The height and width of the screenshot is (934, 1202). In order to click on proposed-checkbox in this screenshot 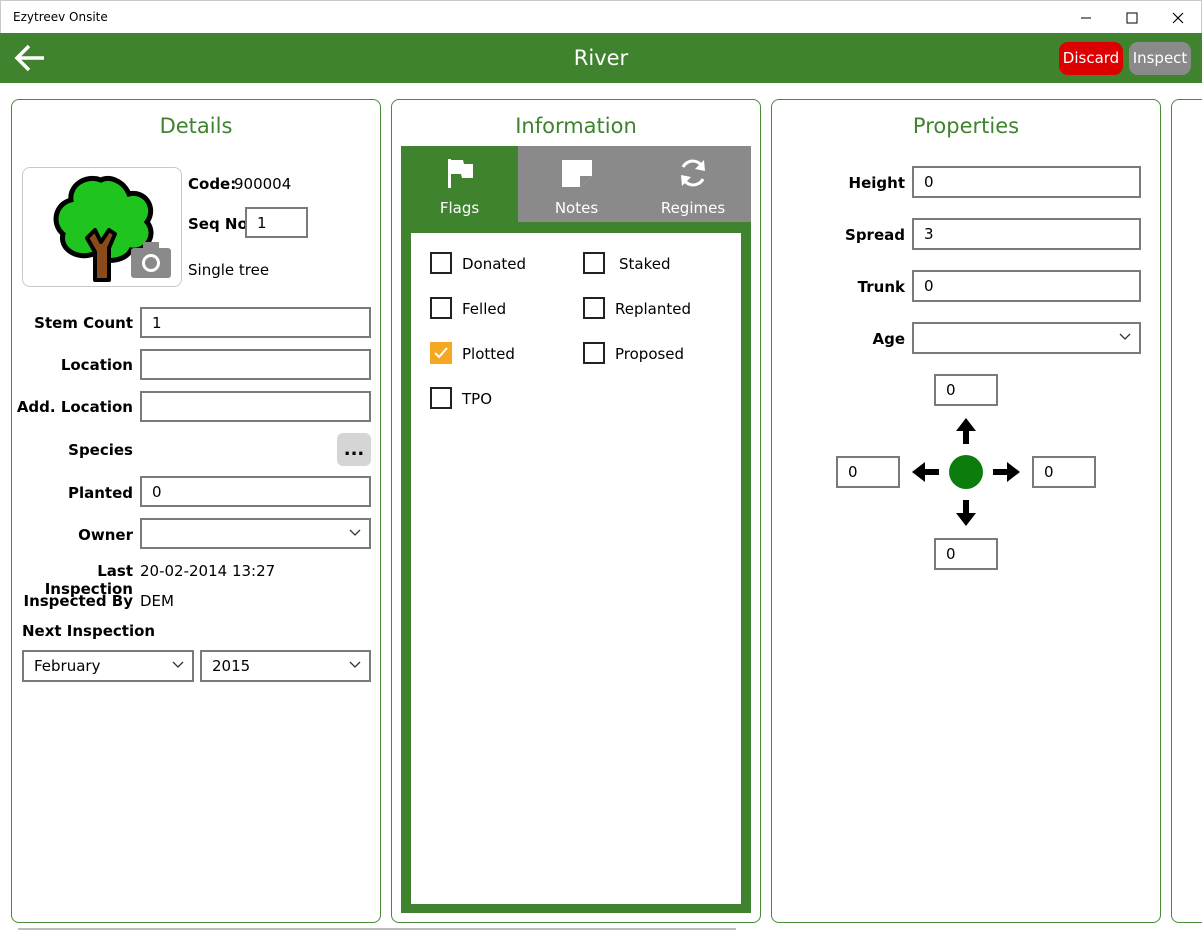, I will do `click(594, 353)`.